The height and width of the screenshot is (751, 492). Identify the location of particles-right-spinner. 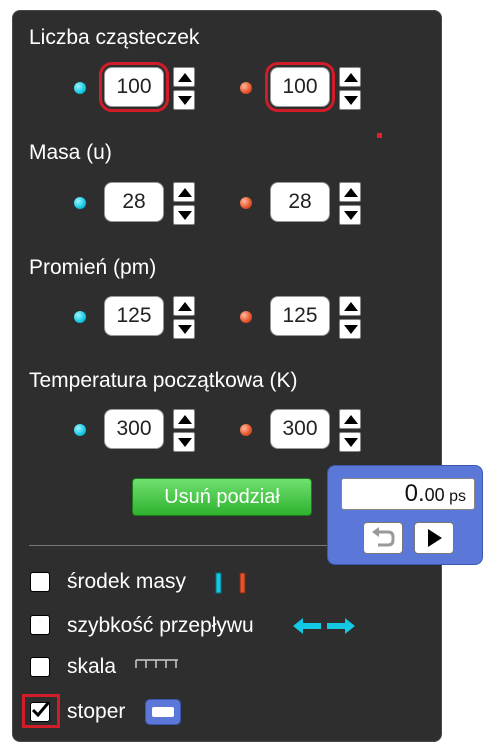
(350, 89).